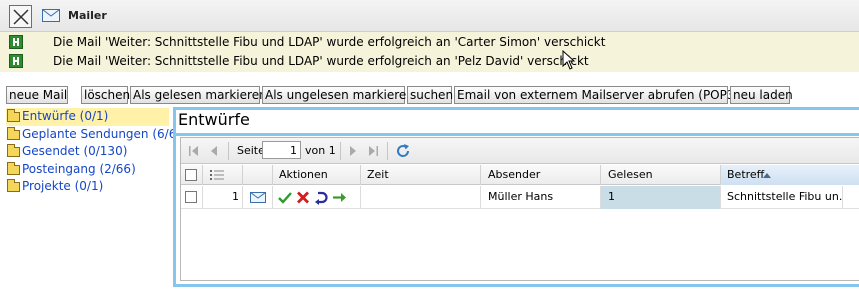  Describe the element at coordinates (75, 151) in the screenshot. I see `folder-label: Gesendet (0/130)` at that location.